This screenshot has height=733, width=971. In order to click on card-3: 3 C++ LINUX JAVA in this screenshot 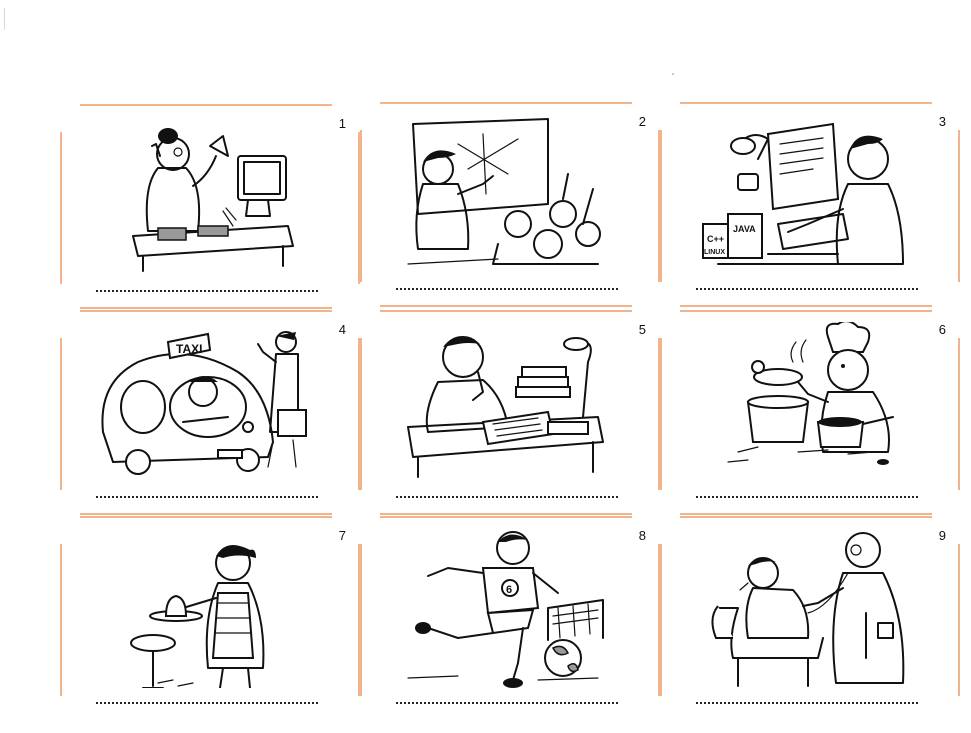, I will do `click(810, 204)`.